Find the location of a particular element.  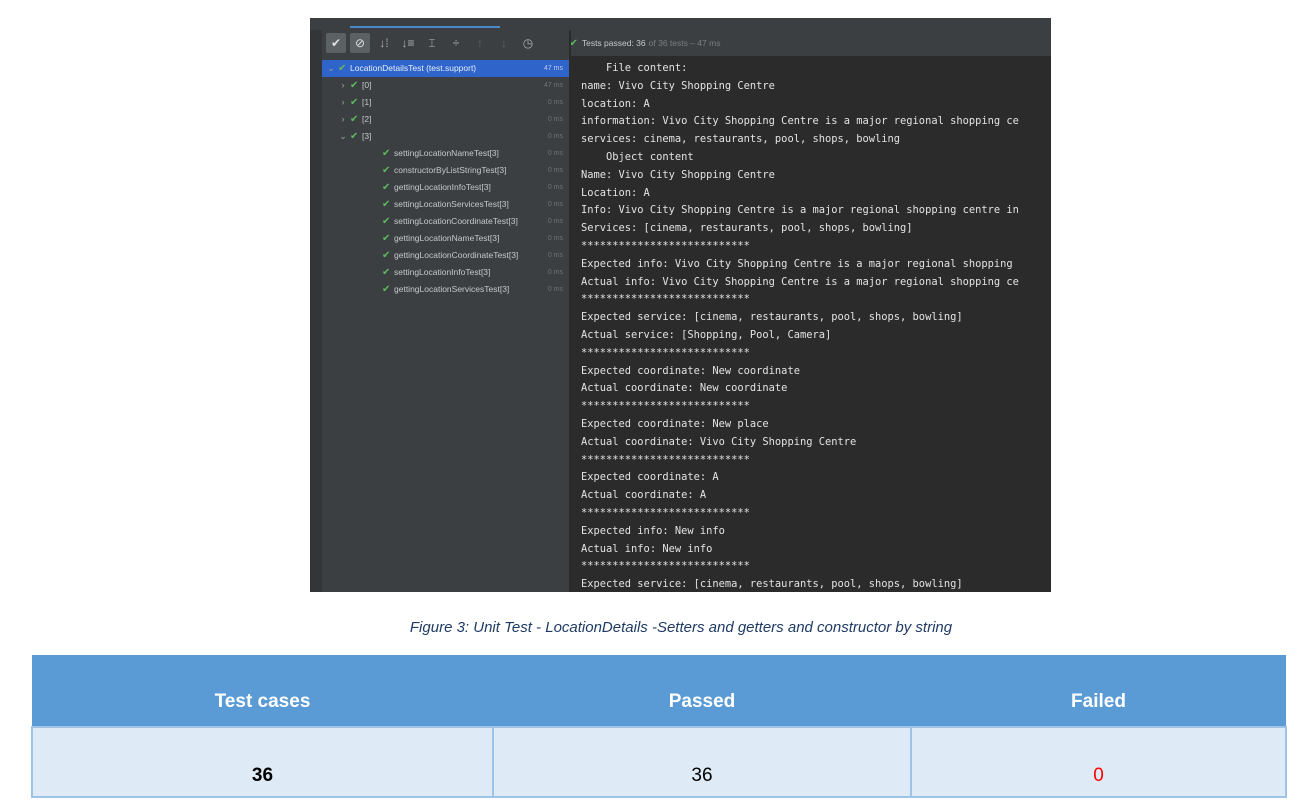

tree-row-label: settingLocationNameTest[3] is located at coordinates (446, 153).